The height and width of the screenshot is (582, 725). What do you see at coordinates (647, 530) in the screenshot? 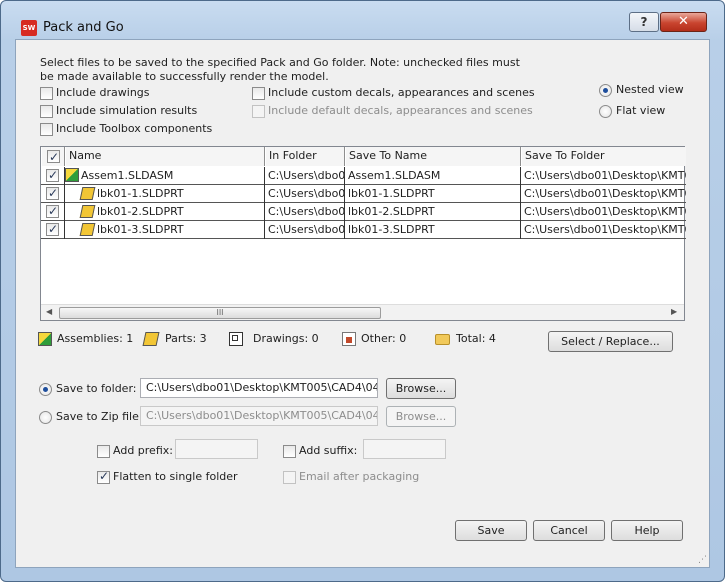
I see `help-button: Help` at bounding box center [647, 530].